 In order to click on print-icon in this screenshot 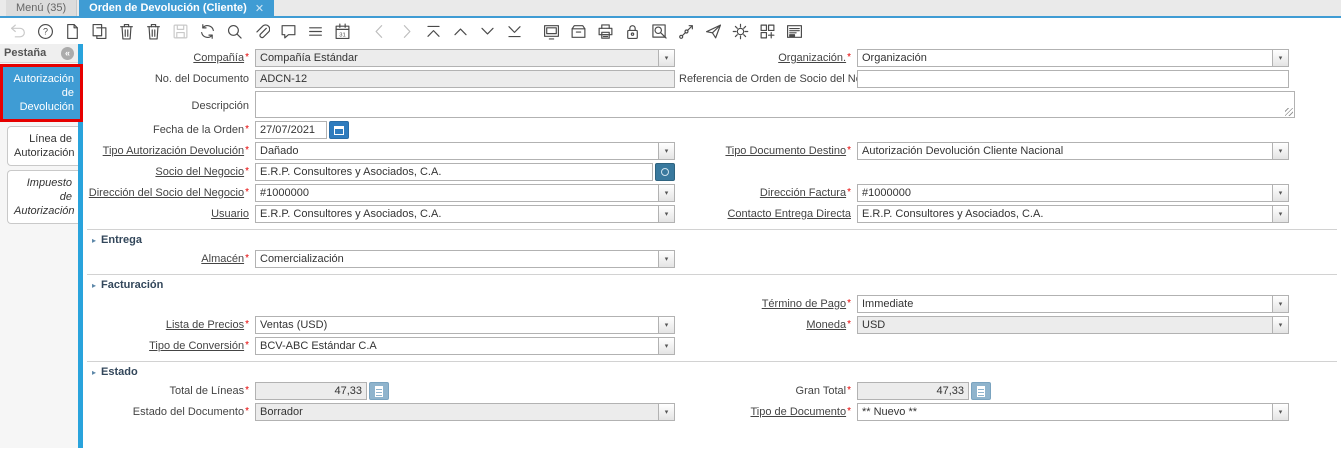, I will do `click(605, 31)`.